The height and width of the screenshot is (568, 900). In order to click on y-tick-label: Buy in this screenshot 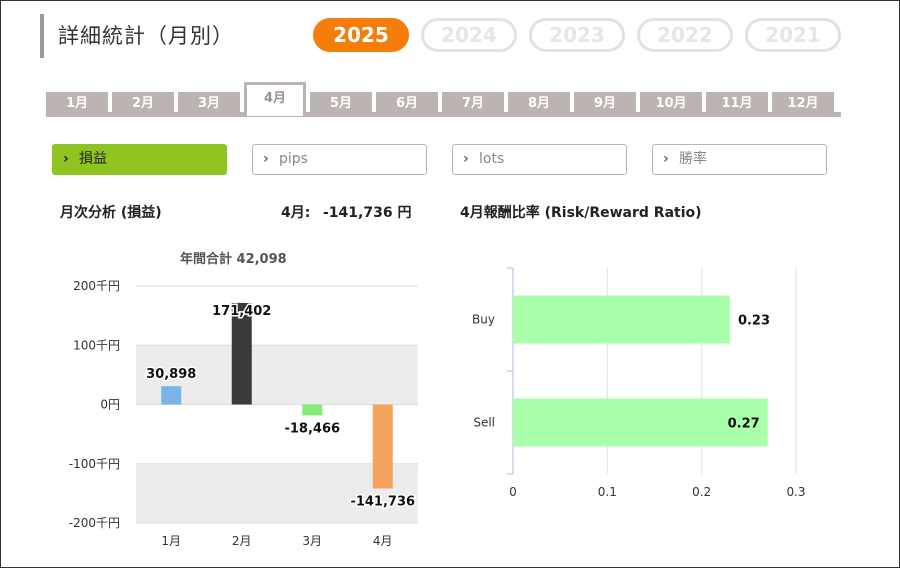, I will do `click(483, 320)`.